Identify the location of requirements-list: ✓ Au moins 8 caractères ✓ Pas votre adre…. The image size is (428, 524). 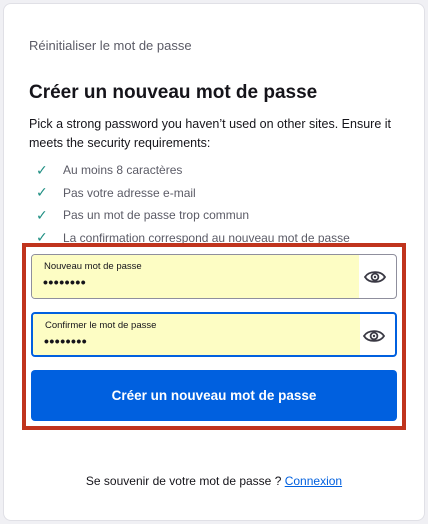
(193, 204).